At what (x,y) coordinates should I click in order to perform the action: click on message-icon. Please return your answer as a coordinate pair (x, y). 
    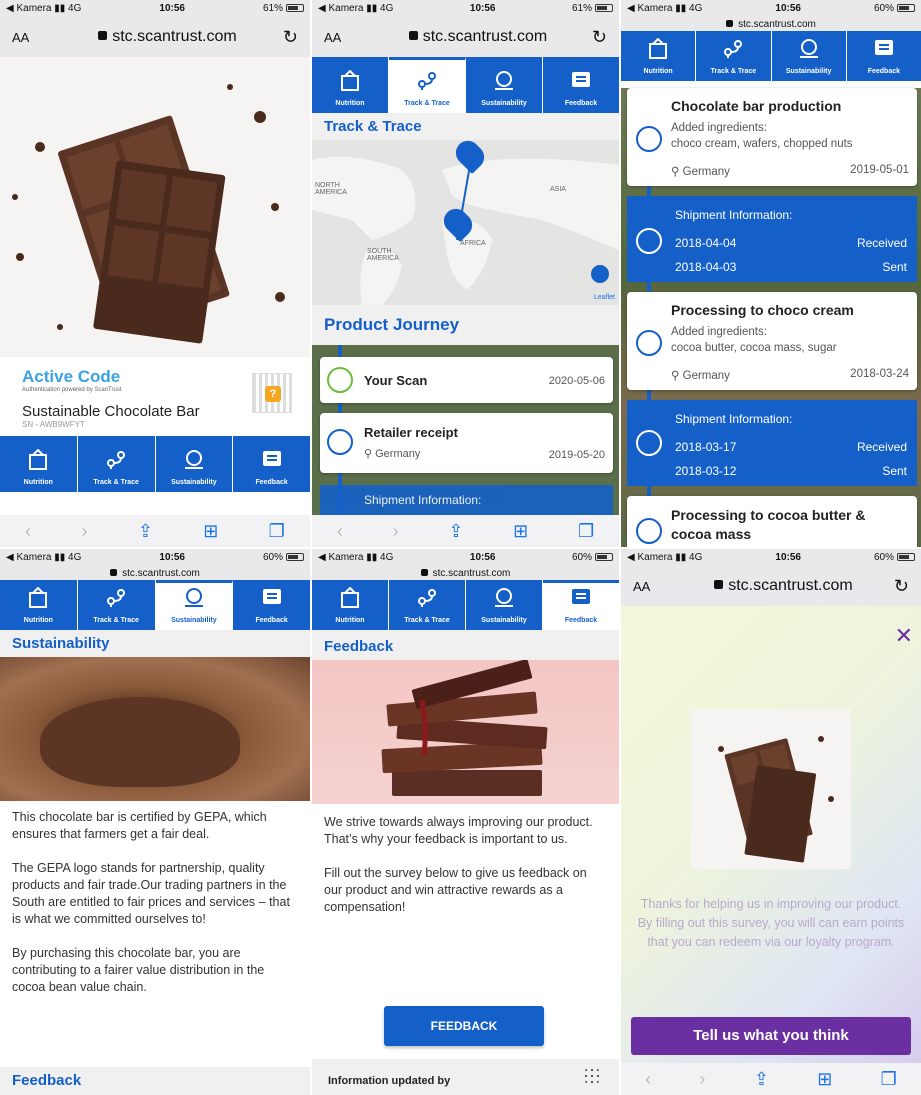
    Looking at the image, I should click on (271, 596).